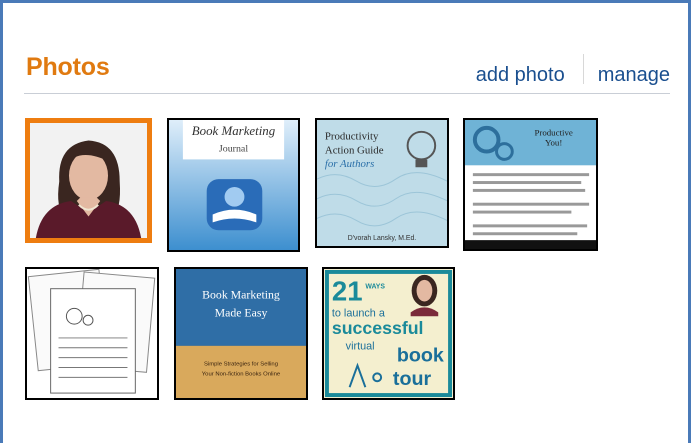 This screenshot has width=691, height=443. Describe the element at coordinates (241, 365) in the screenshot. I see `easy-tagline1: Simple Strategies for Selling` at that location.